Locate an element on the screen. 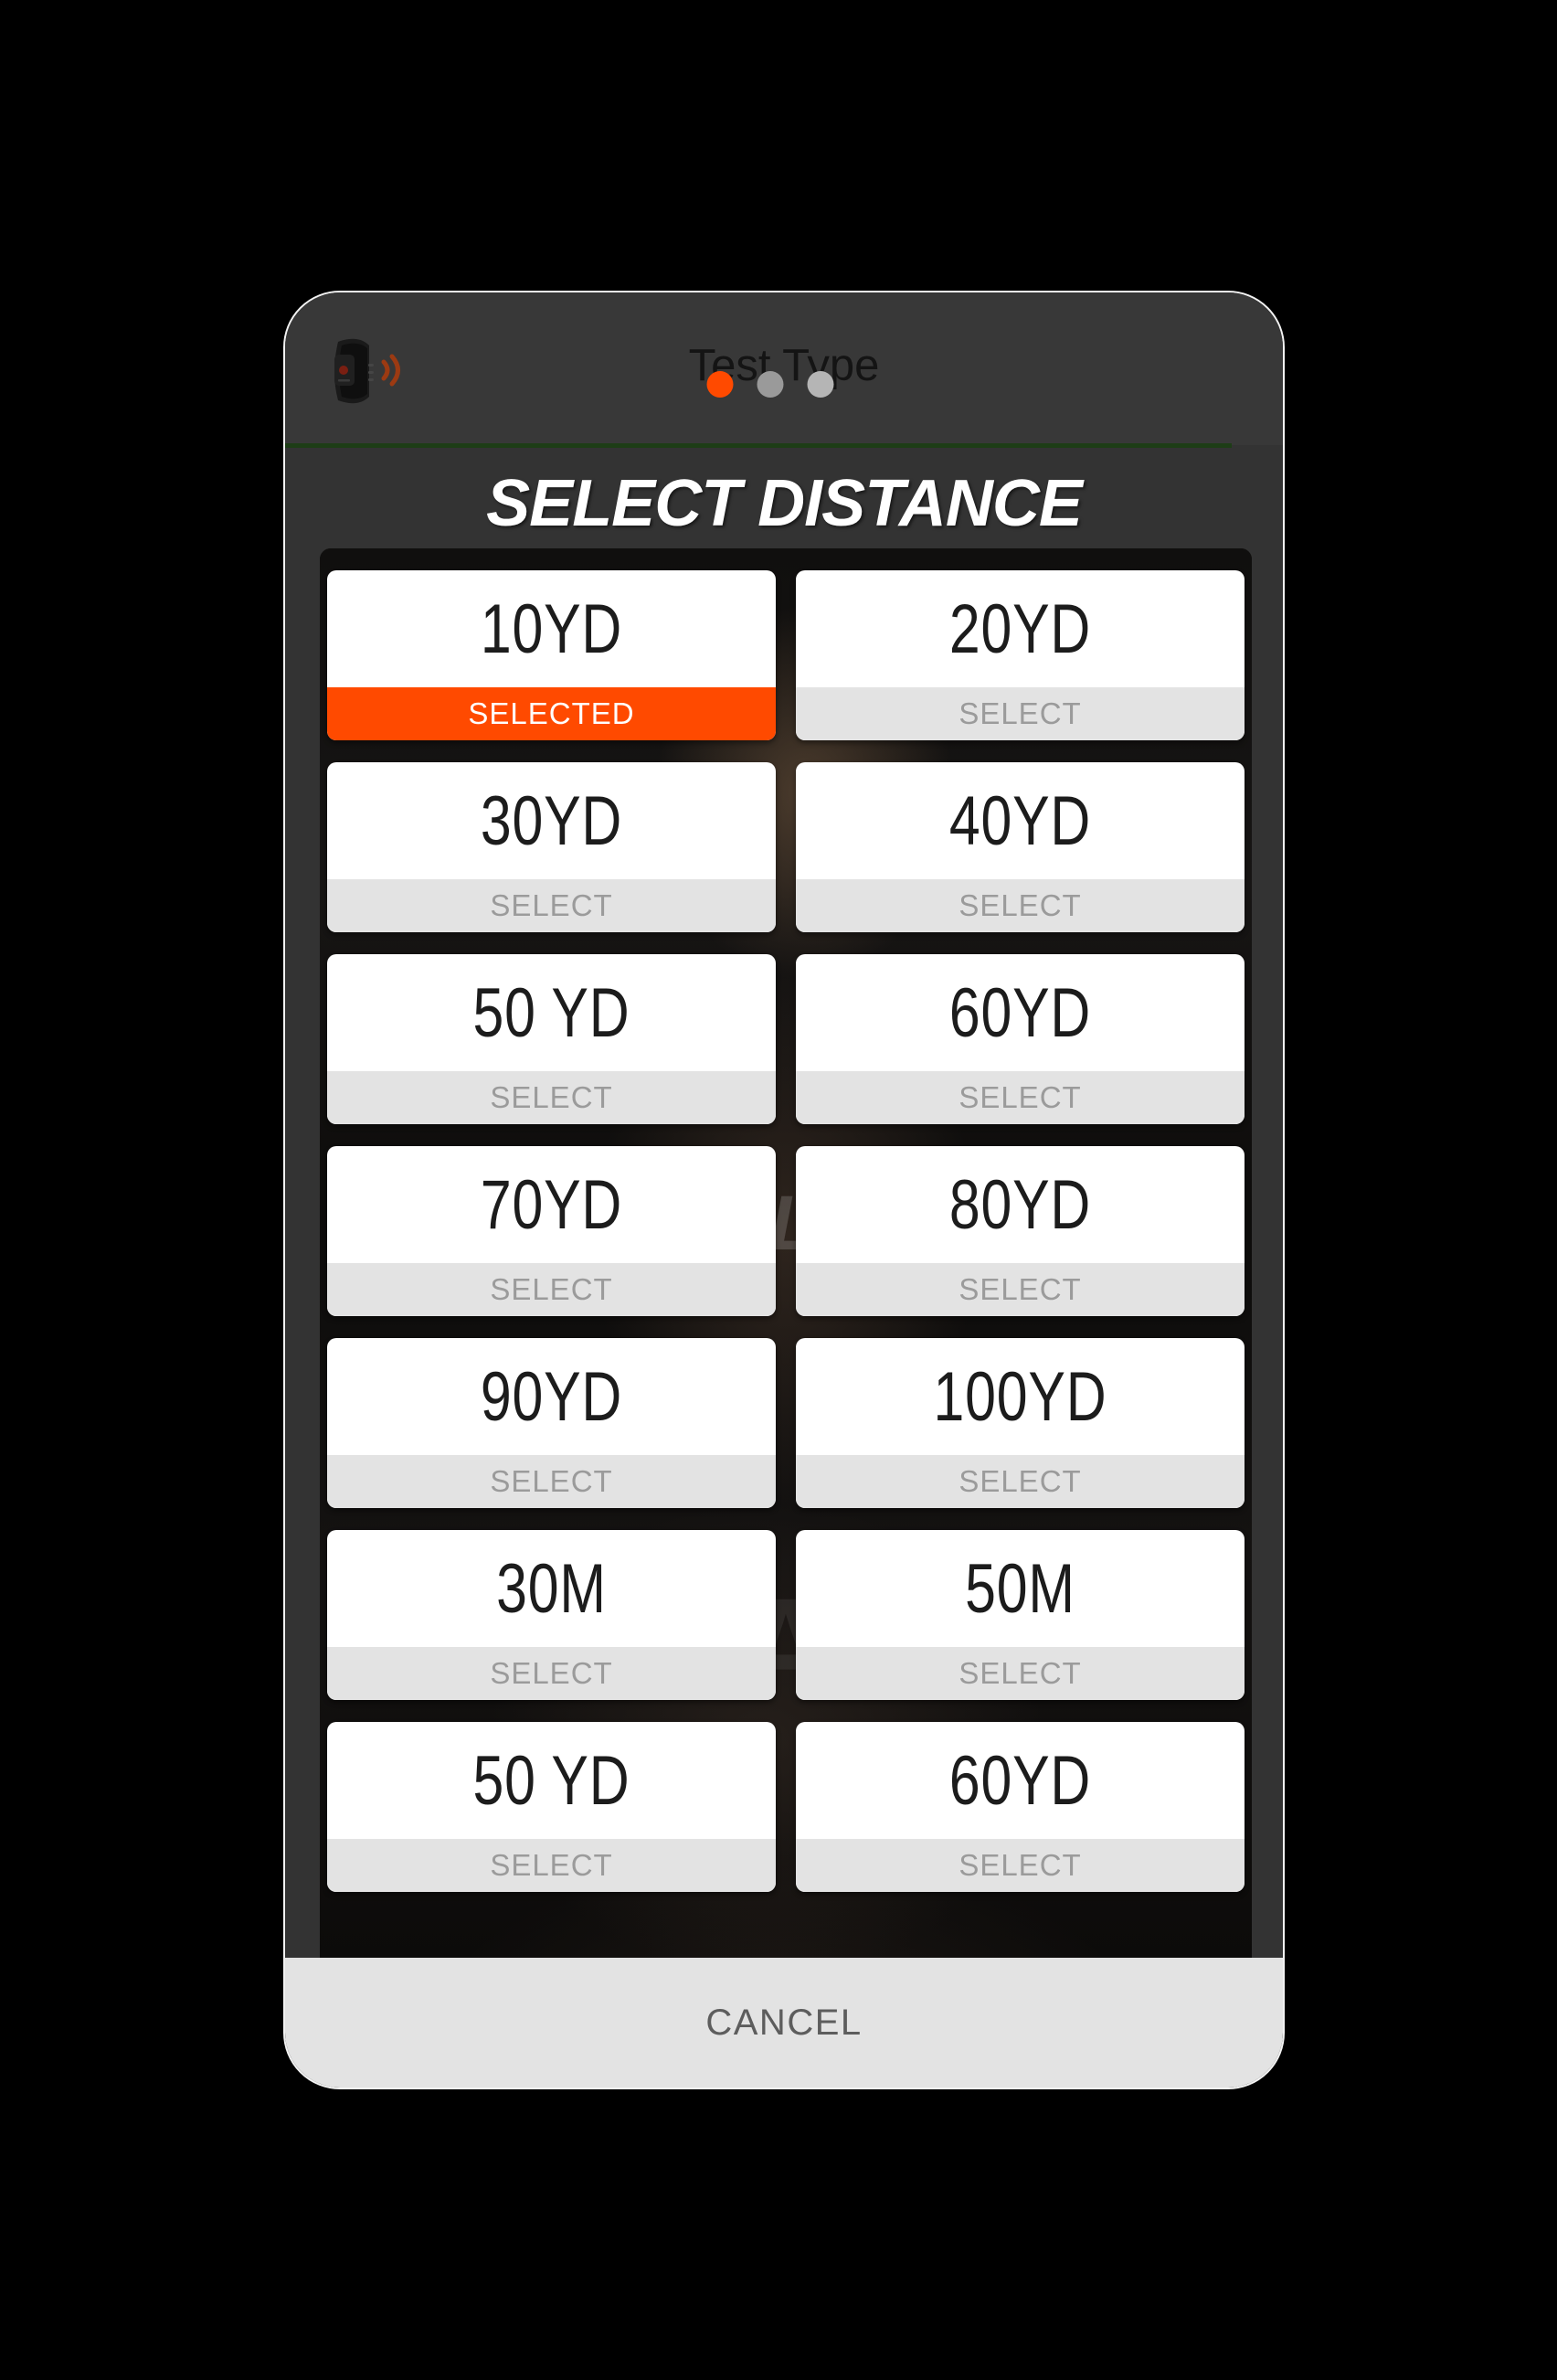  distance-option-value: 90YD is located at coordinates (551, 1396).